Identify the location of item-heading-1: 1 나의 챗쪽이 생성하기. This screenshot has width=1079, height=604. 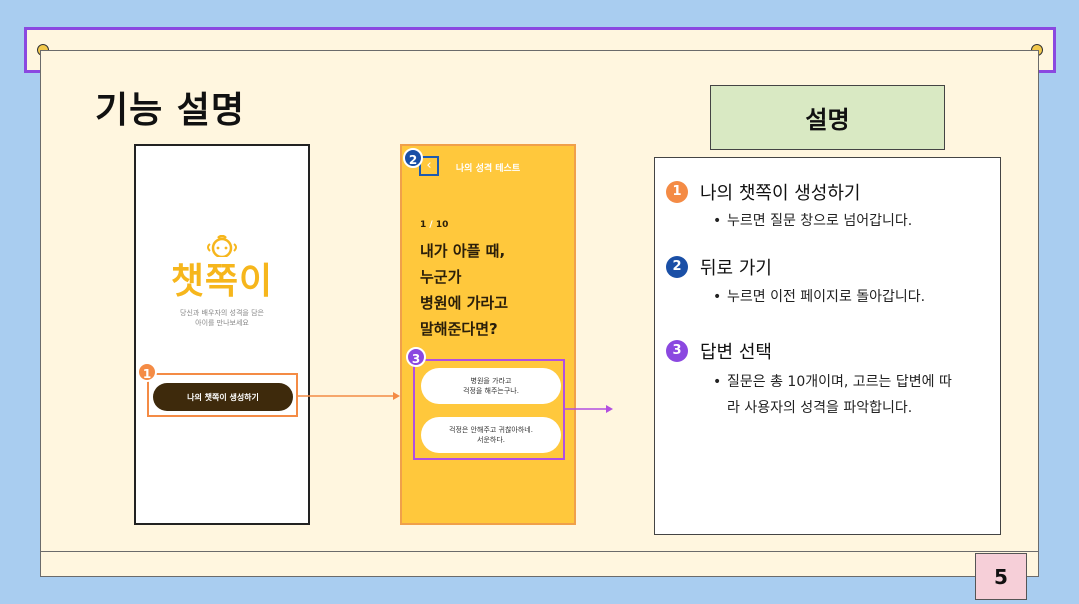
(763, 192).